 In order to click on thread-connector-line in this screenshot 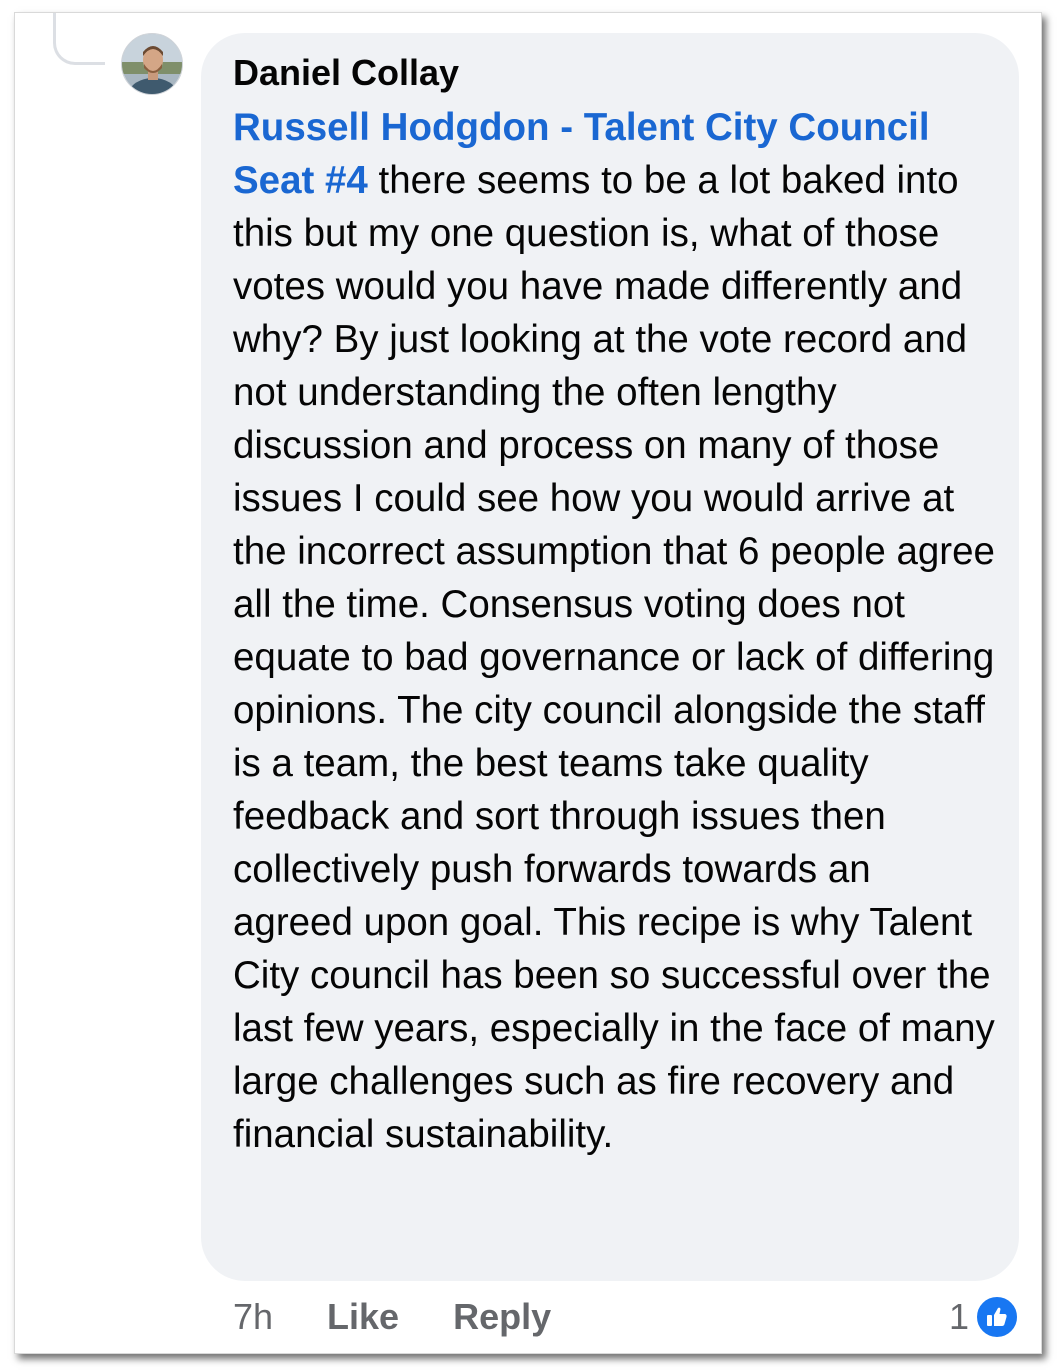, I will do `click(79, 39)`.